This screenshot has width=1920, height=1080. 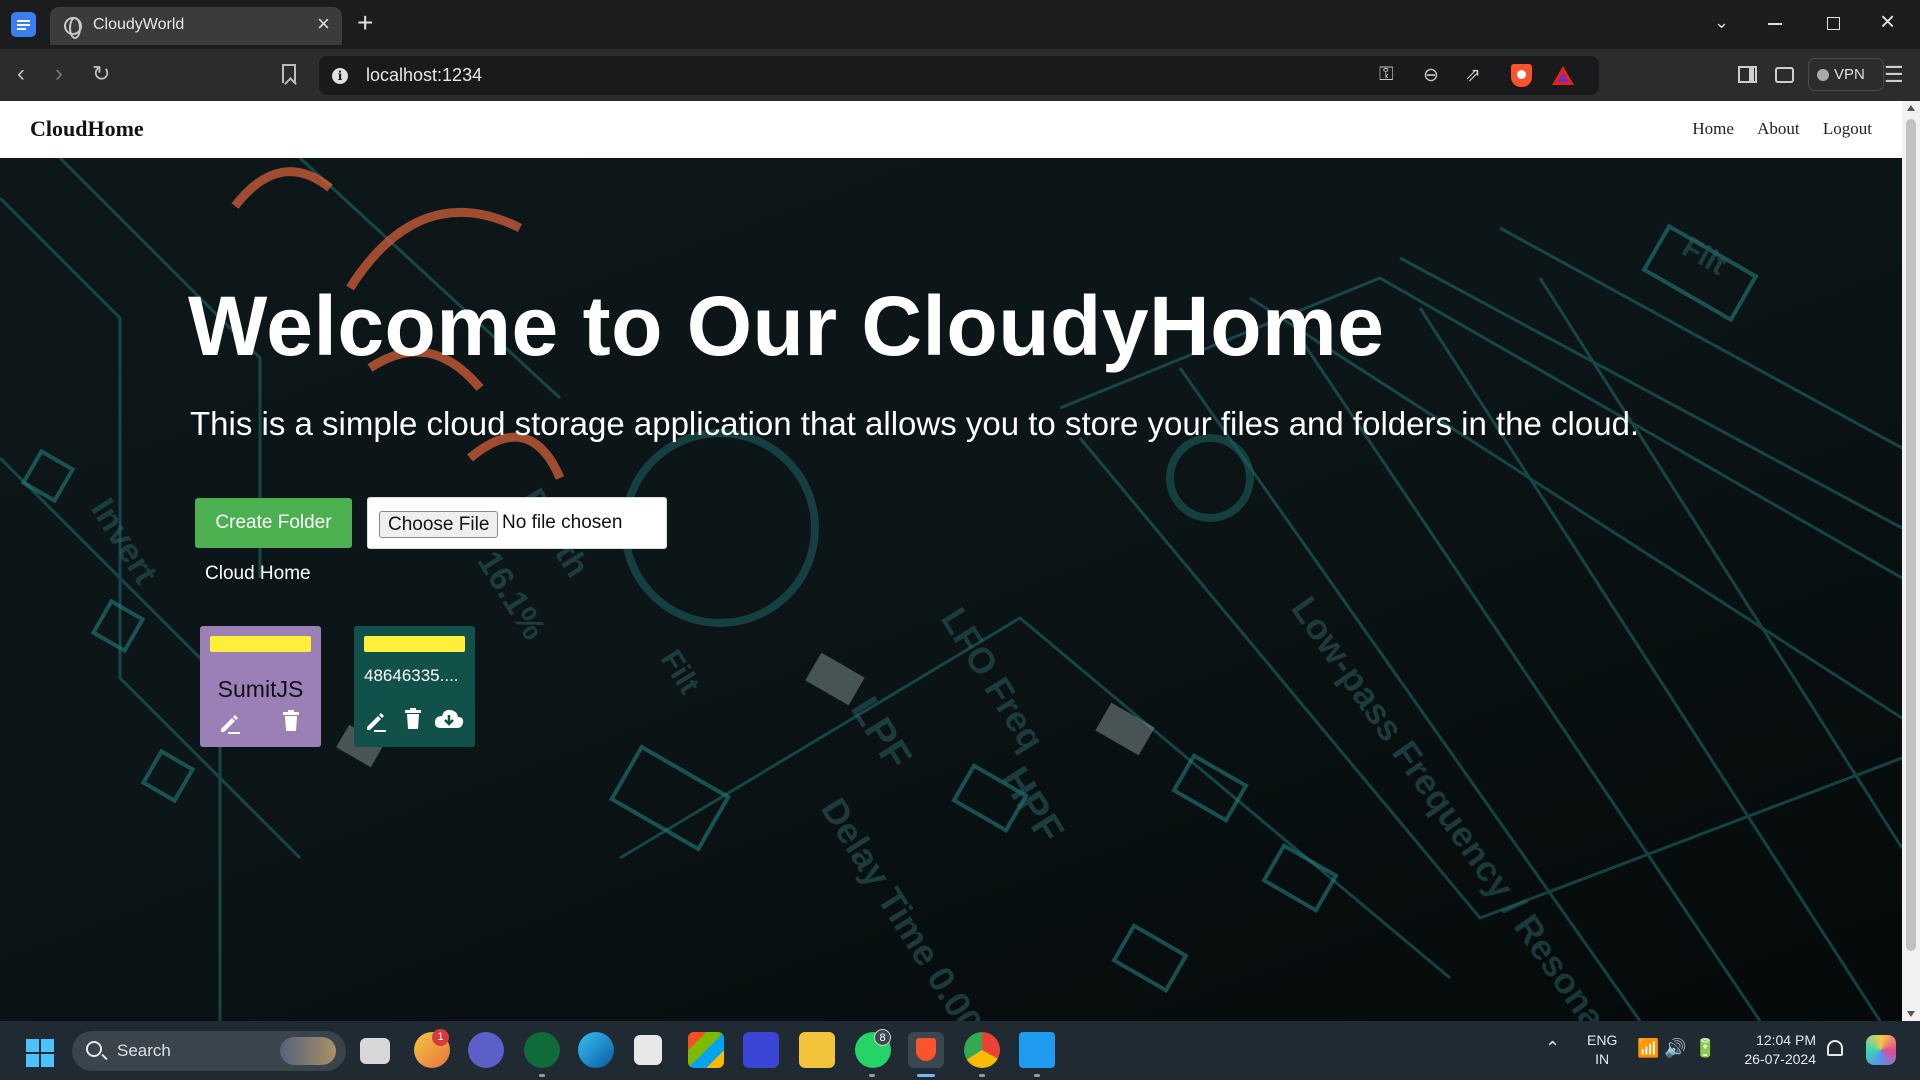 What do you see at coordinates (1835, 1048) in the screenshot?
I see `notification-bell-icon` at bounding box center [1835, 1048].